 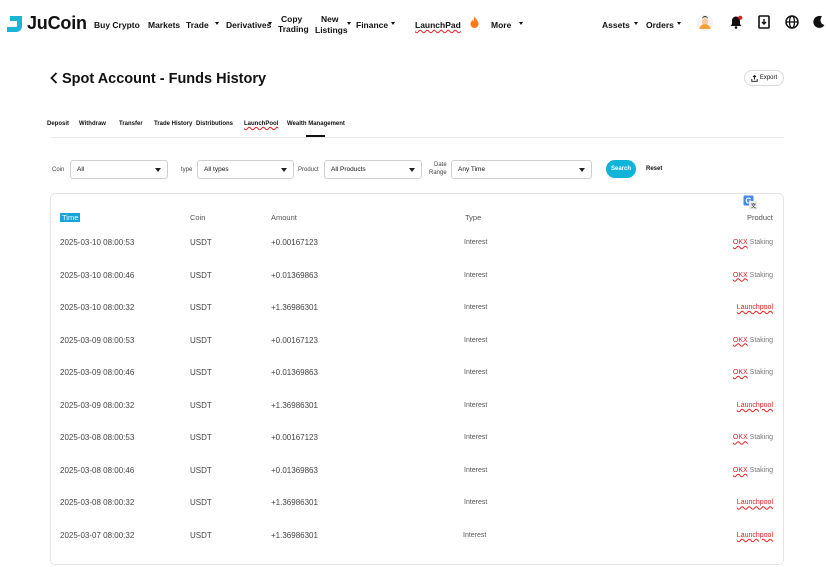 I want to click on coin-select-value: All, so click(x=81, y=169).